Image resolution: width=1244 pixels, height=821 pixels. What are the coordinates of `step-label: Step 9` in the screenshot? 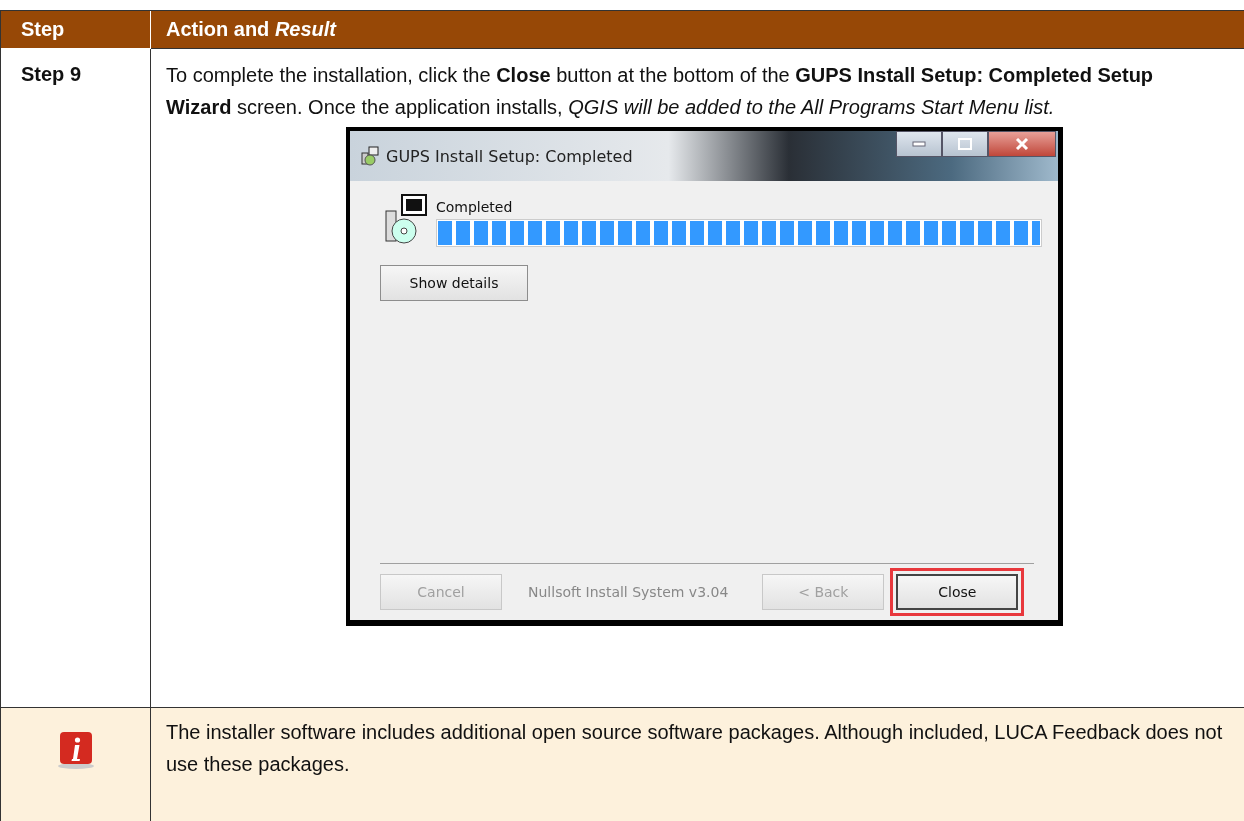 It's located at (51, 74).